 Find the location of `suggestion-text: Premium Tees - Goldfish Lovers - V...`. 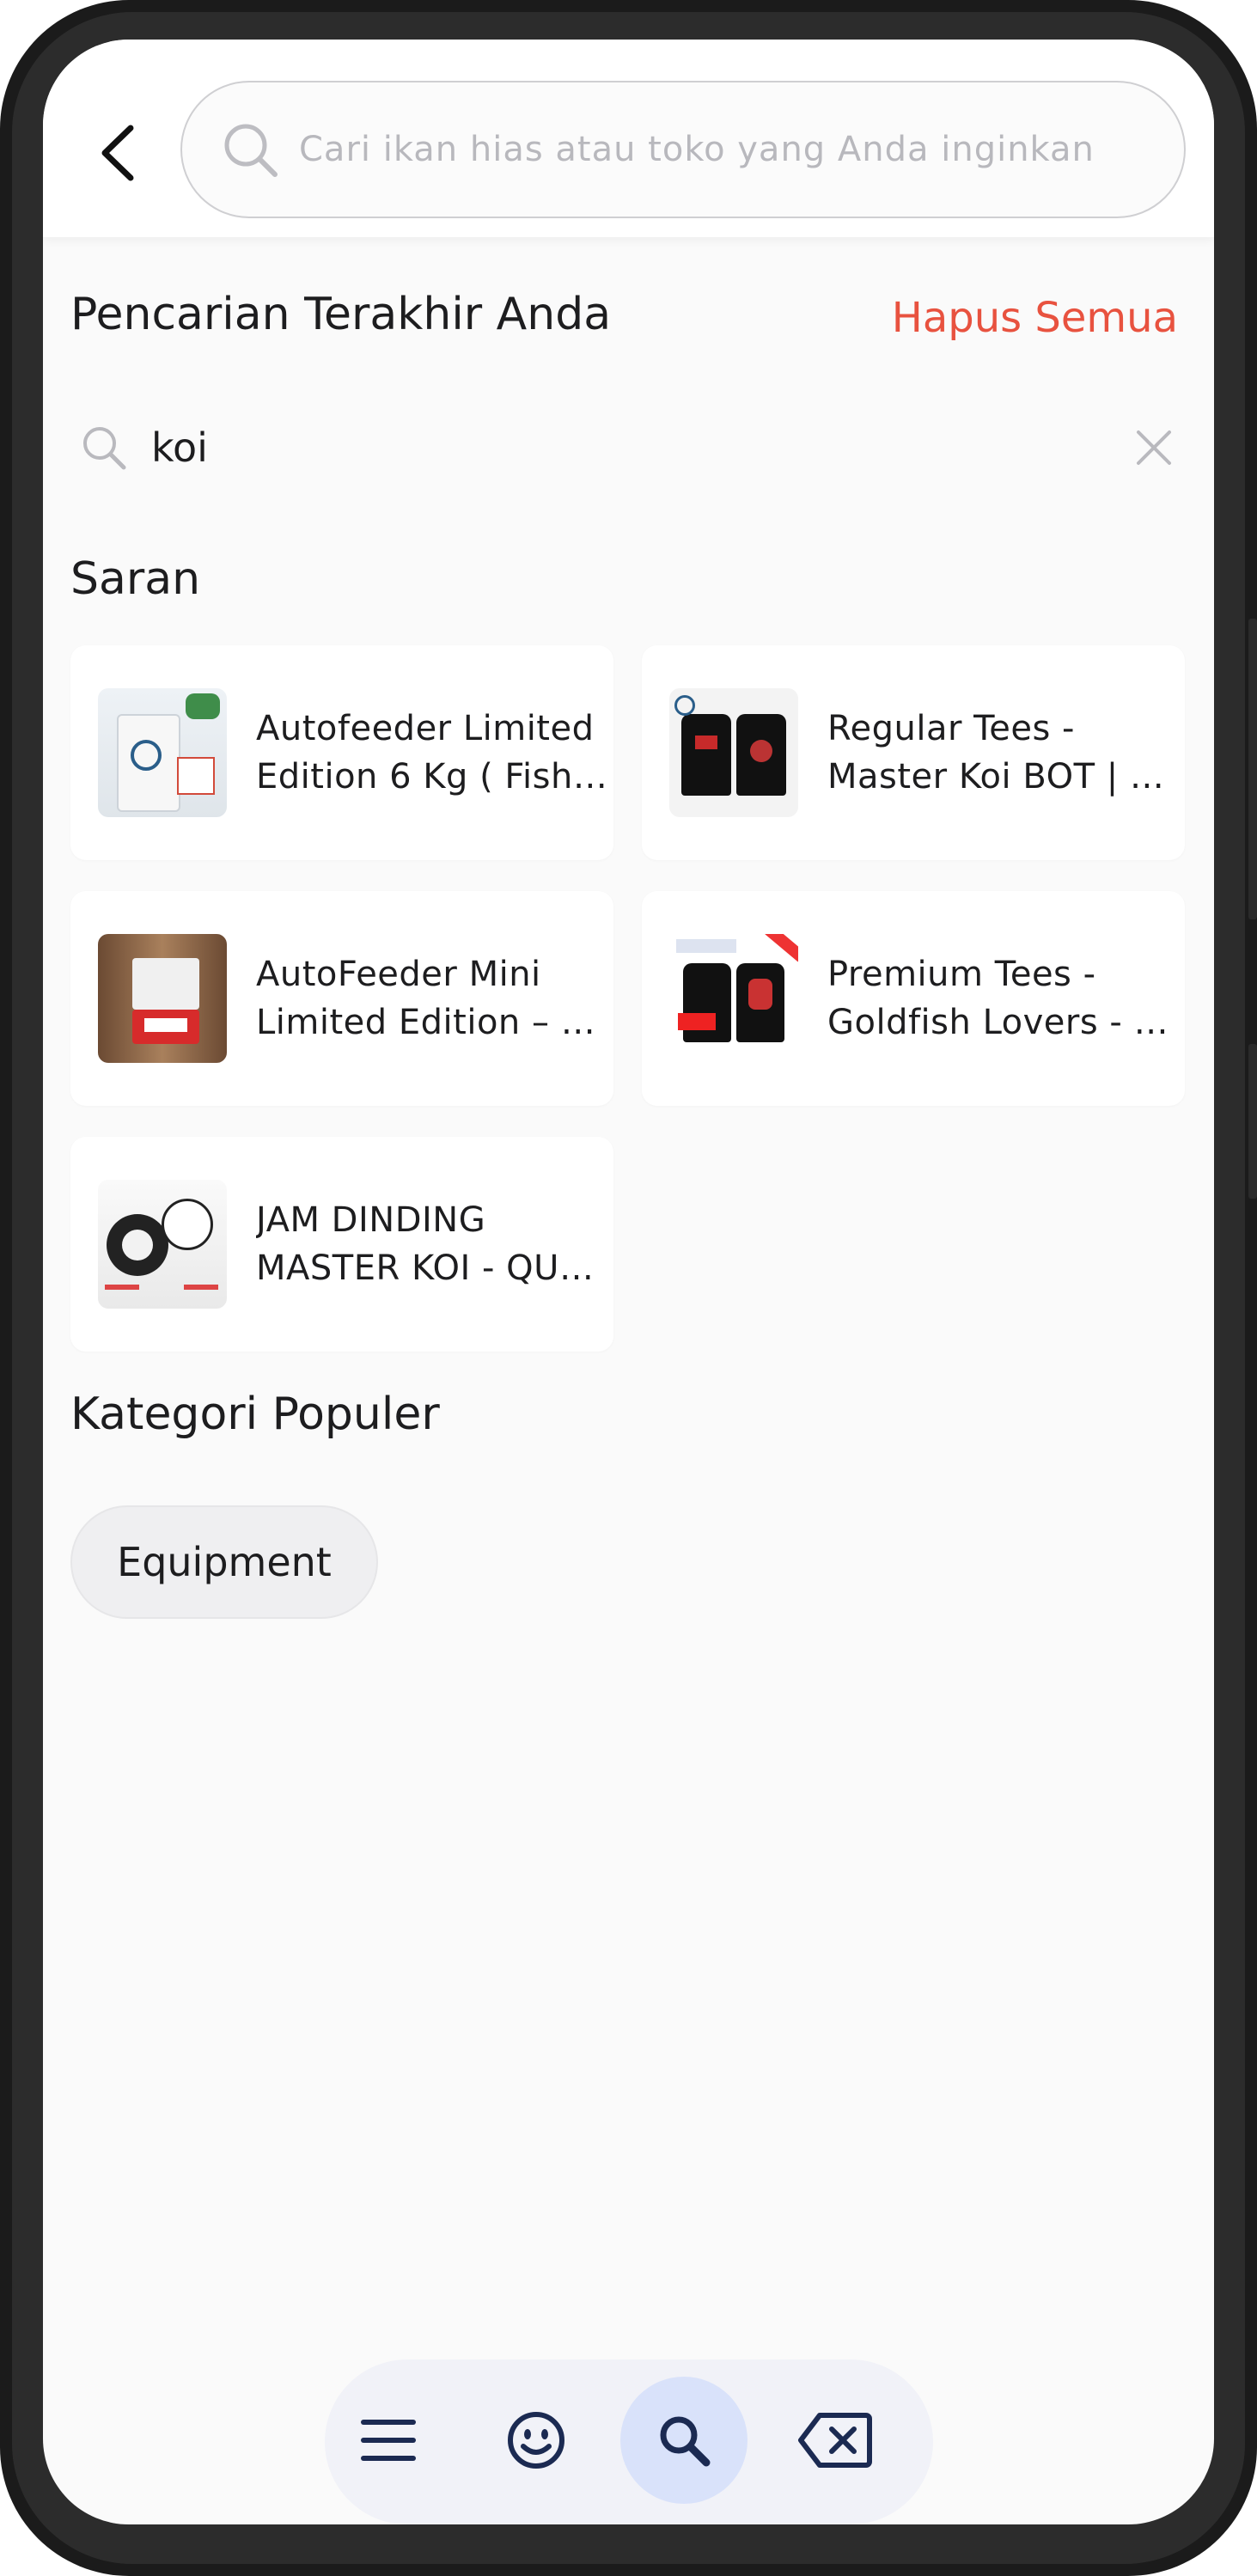

suggestion-text: Premium Tees - Goldfish Lovers - V... is located at coordinates (1003, 998).